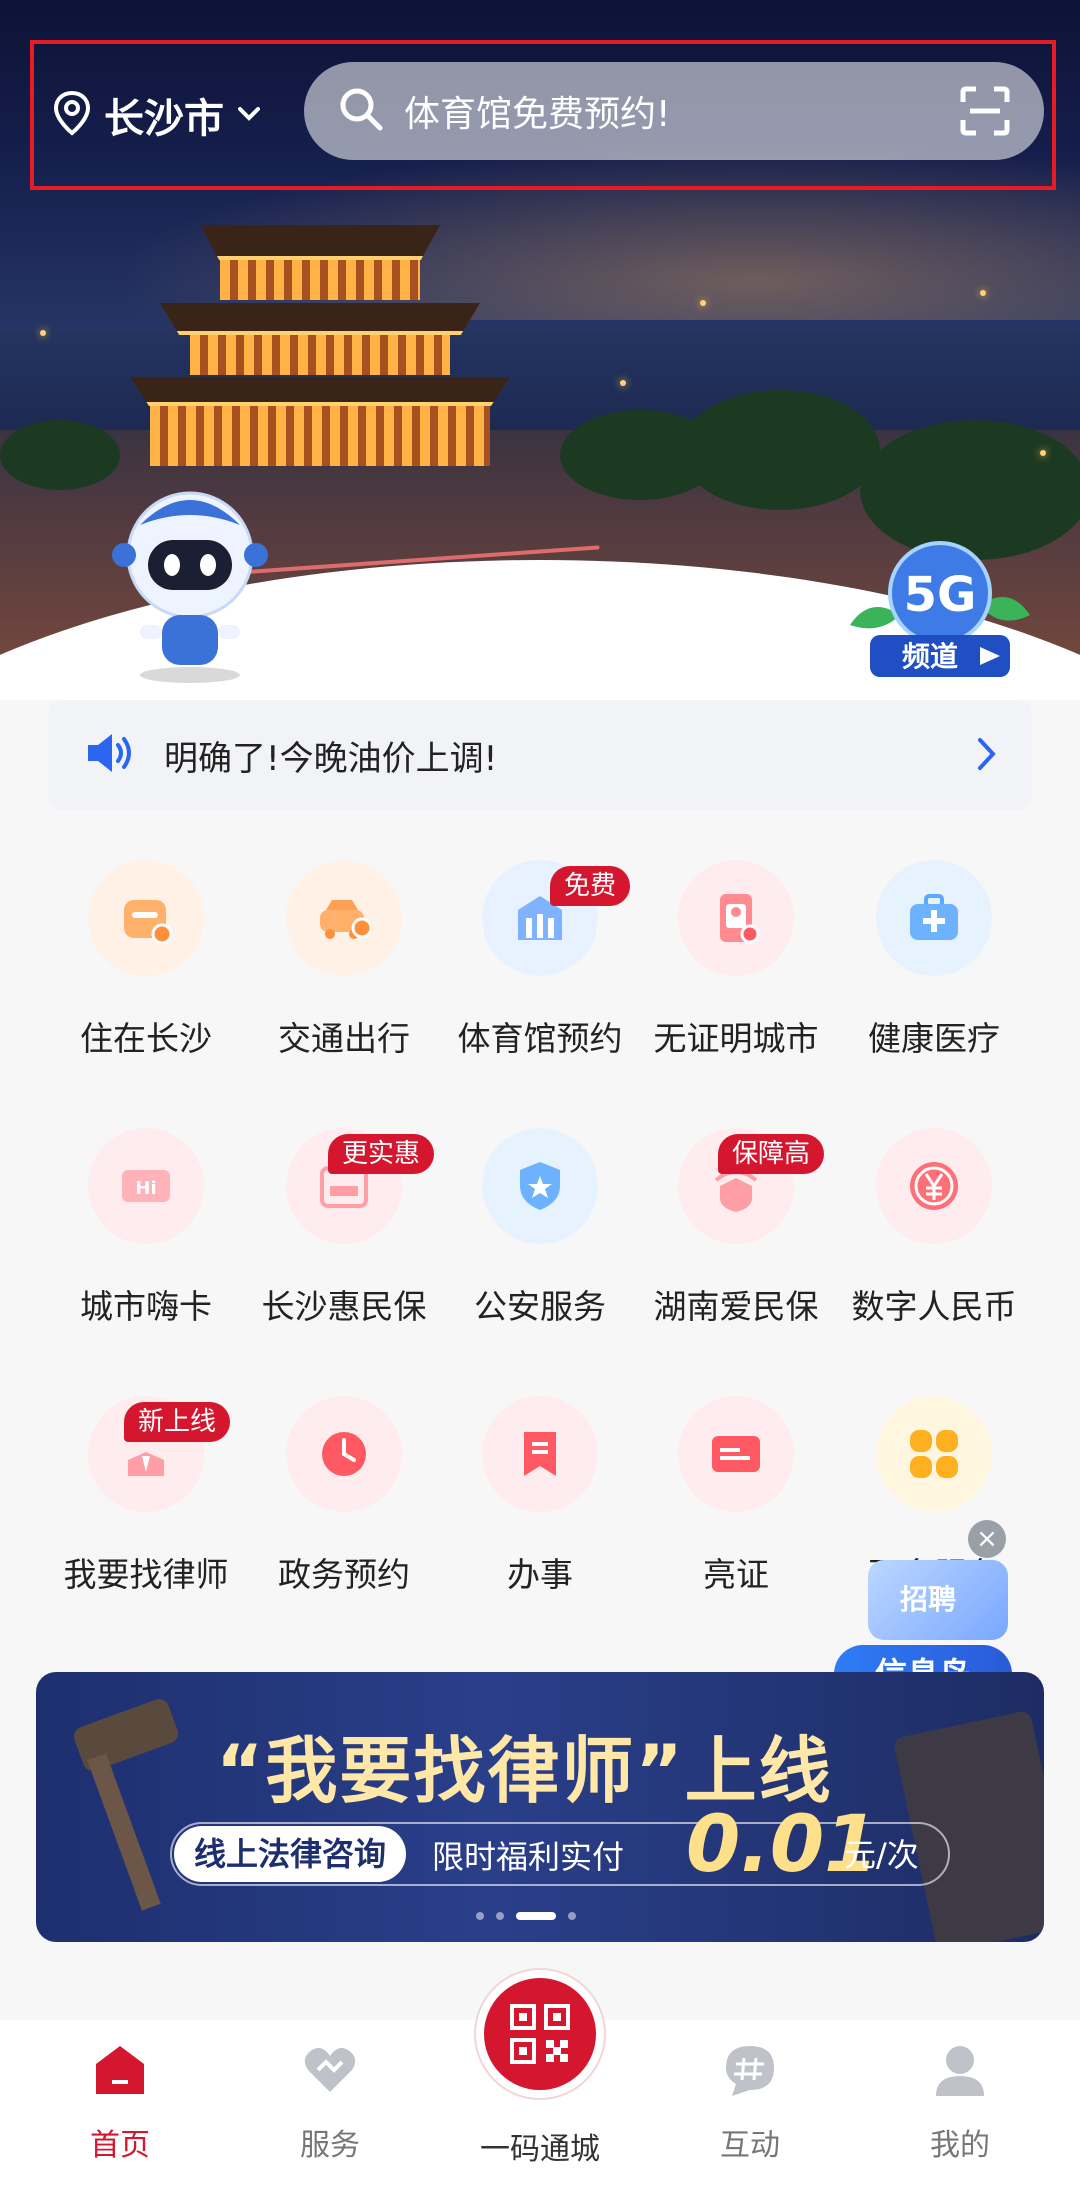 The width and height of the screenshot is (1080, 2185). Describe the element at coordinates (928, 1599) in the screenshot. I see `hiring-text: 招聘` at that location.